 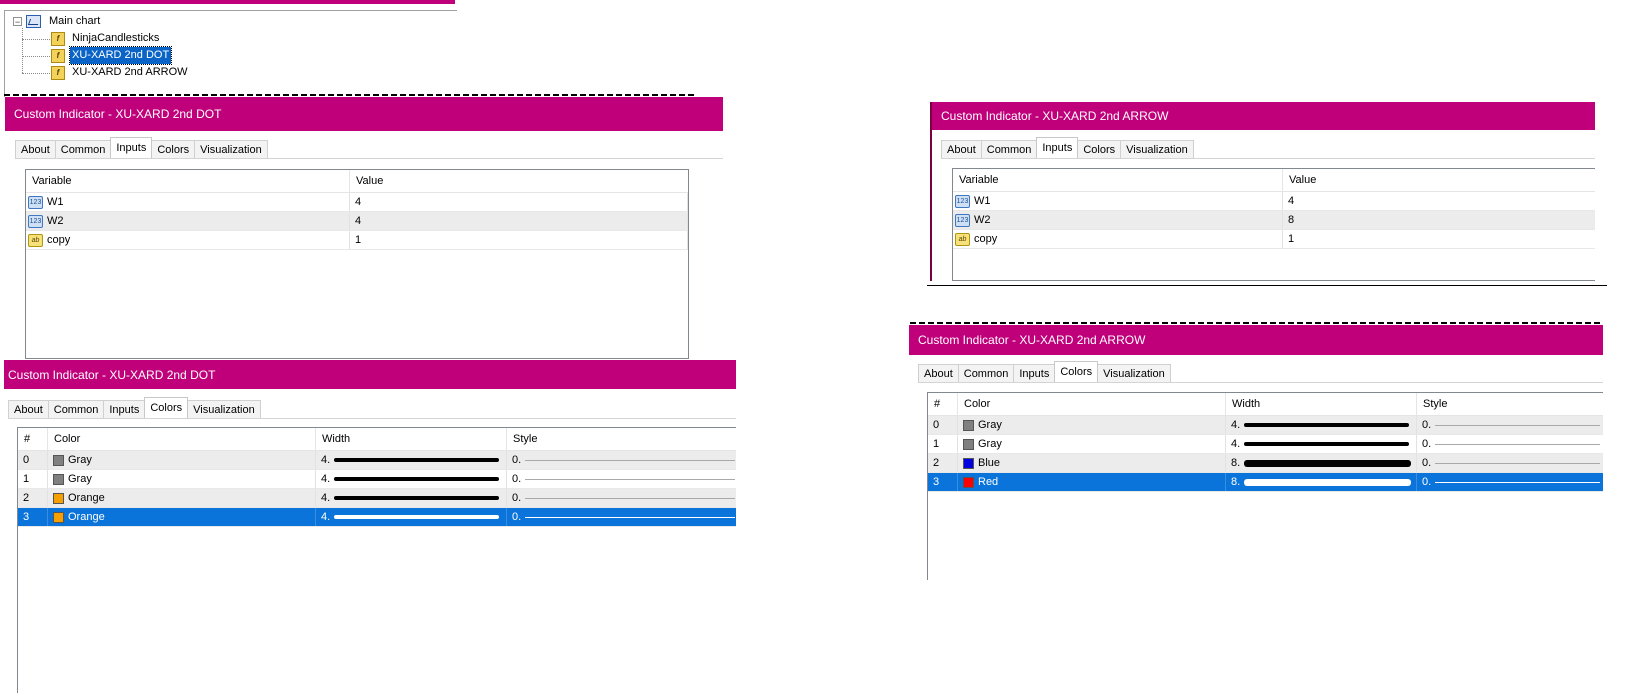 I want to click on tree-item-main-chart: − Main chart, so click(x=57, y=21).